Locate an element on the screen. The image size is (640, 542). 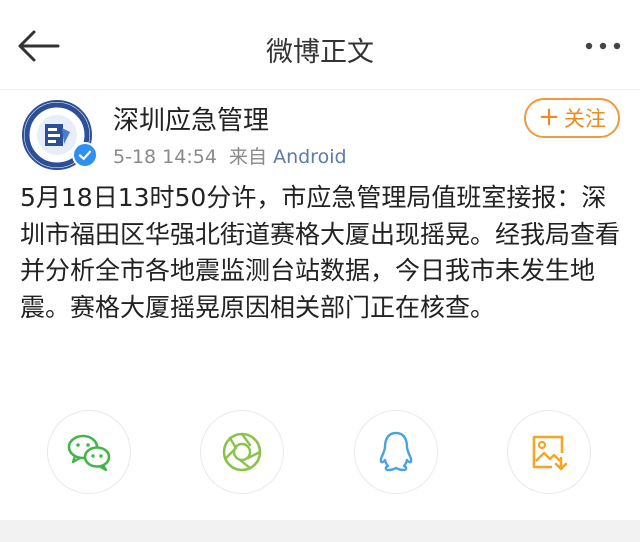
wechat-icon is located at coordinates (89, 453).